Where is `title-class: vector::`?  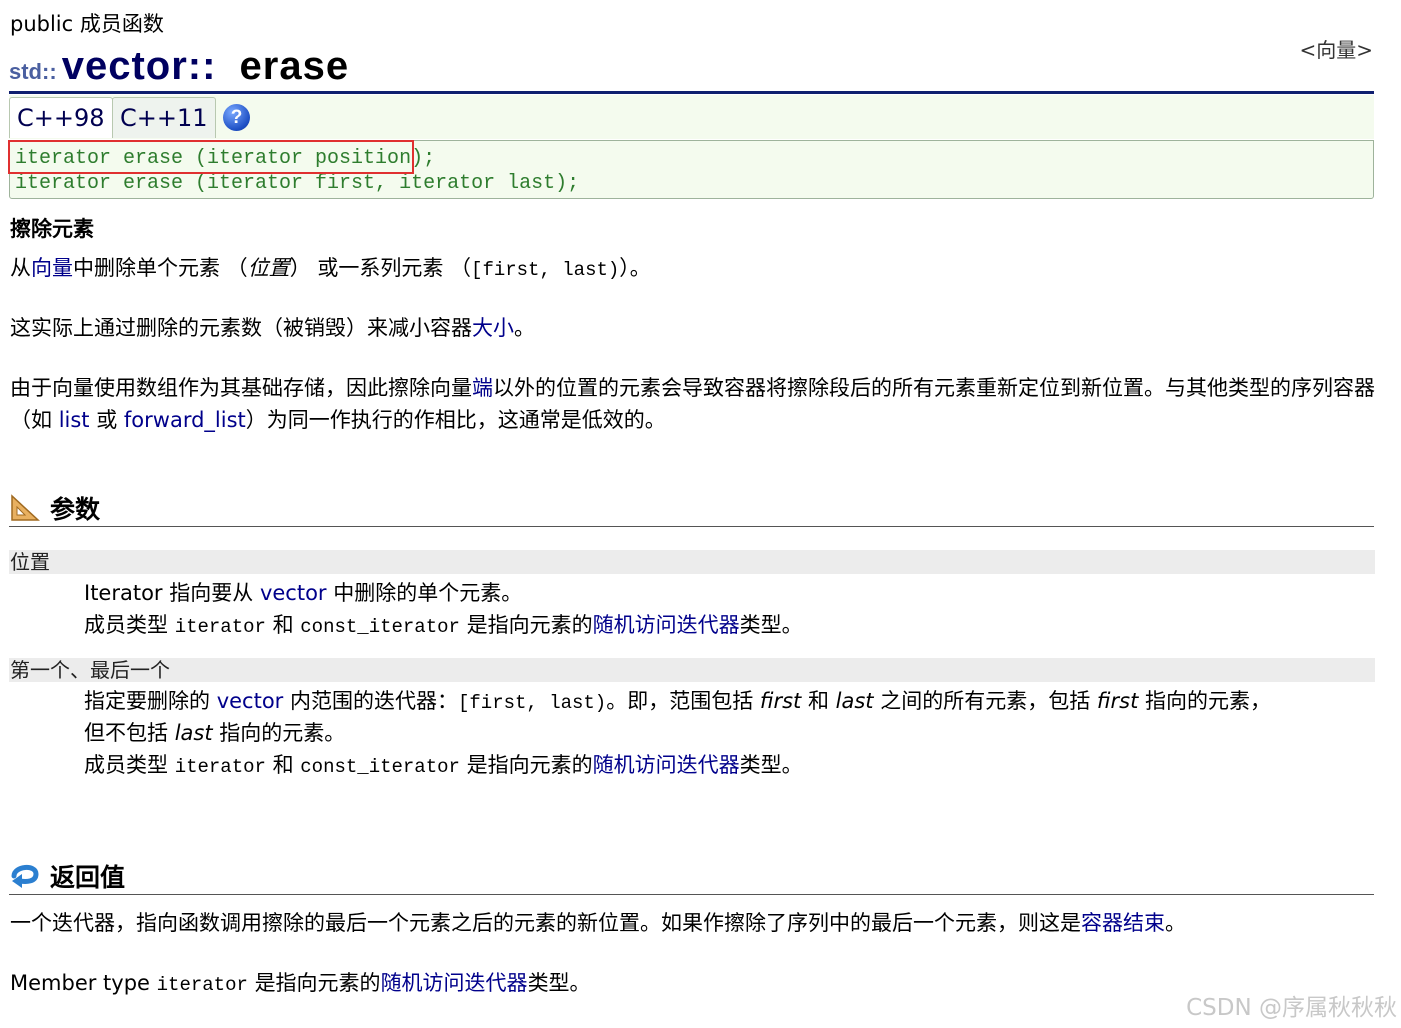
title-class: vector:: is located at coordinates (139, 66).